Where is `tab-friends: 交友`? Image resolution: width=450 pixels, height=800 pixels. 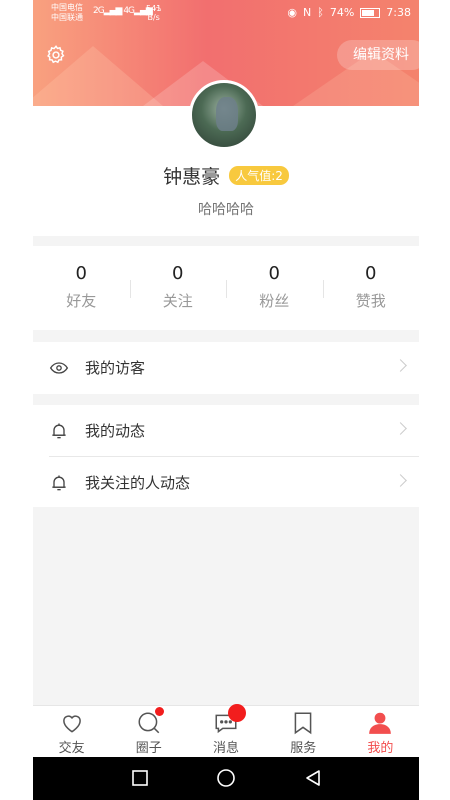 tab-friends: 交友 is located at coordinates (71, 732).